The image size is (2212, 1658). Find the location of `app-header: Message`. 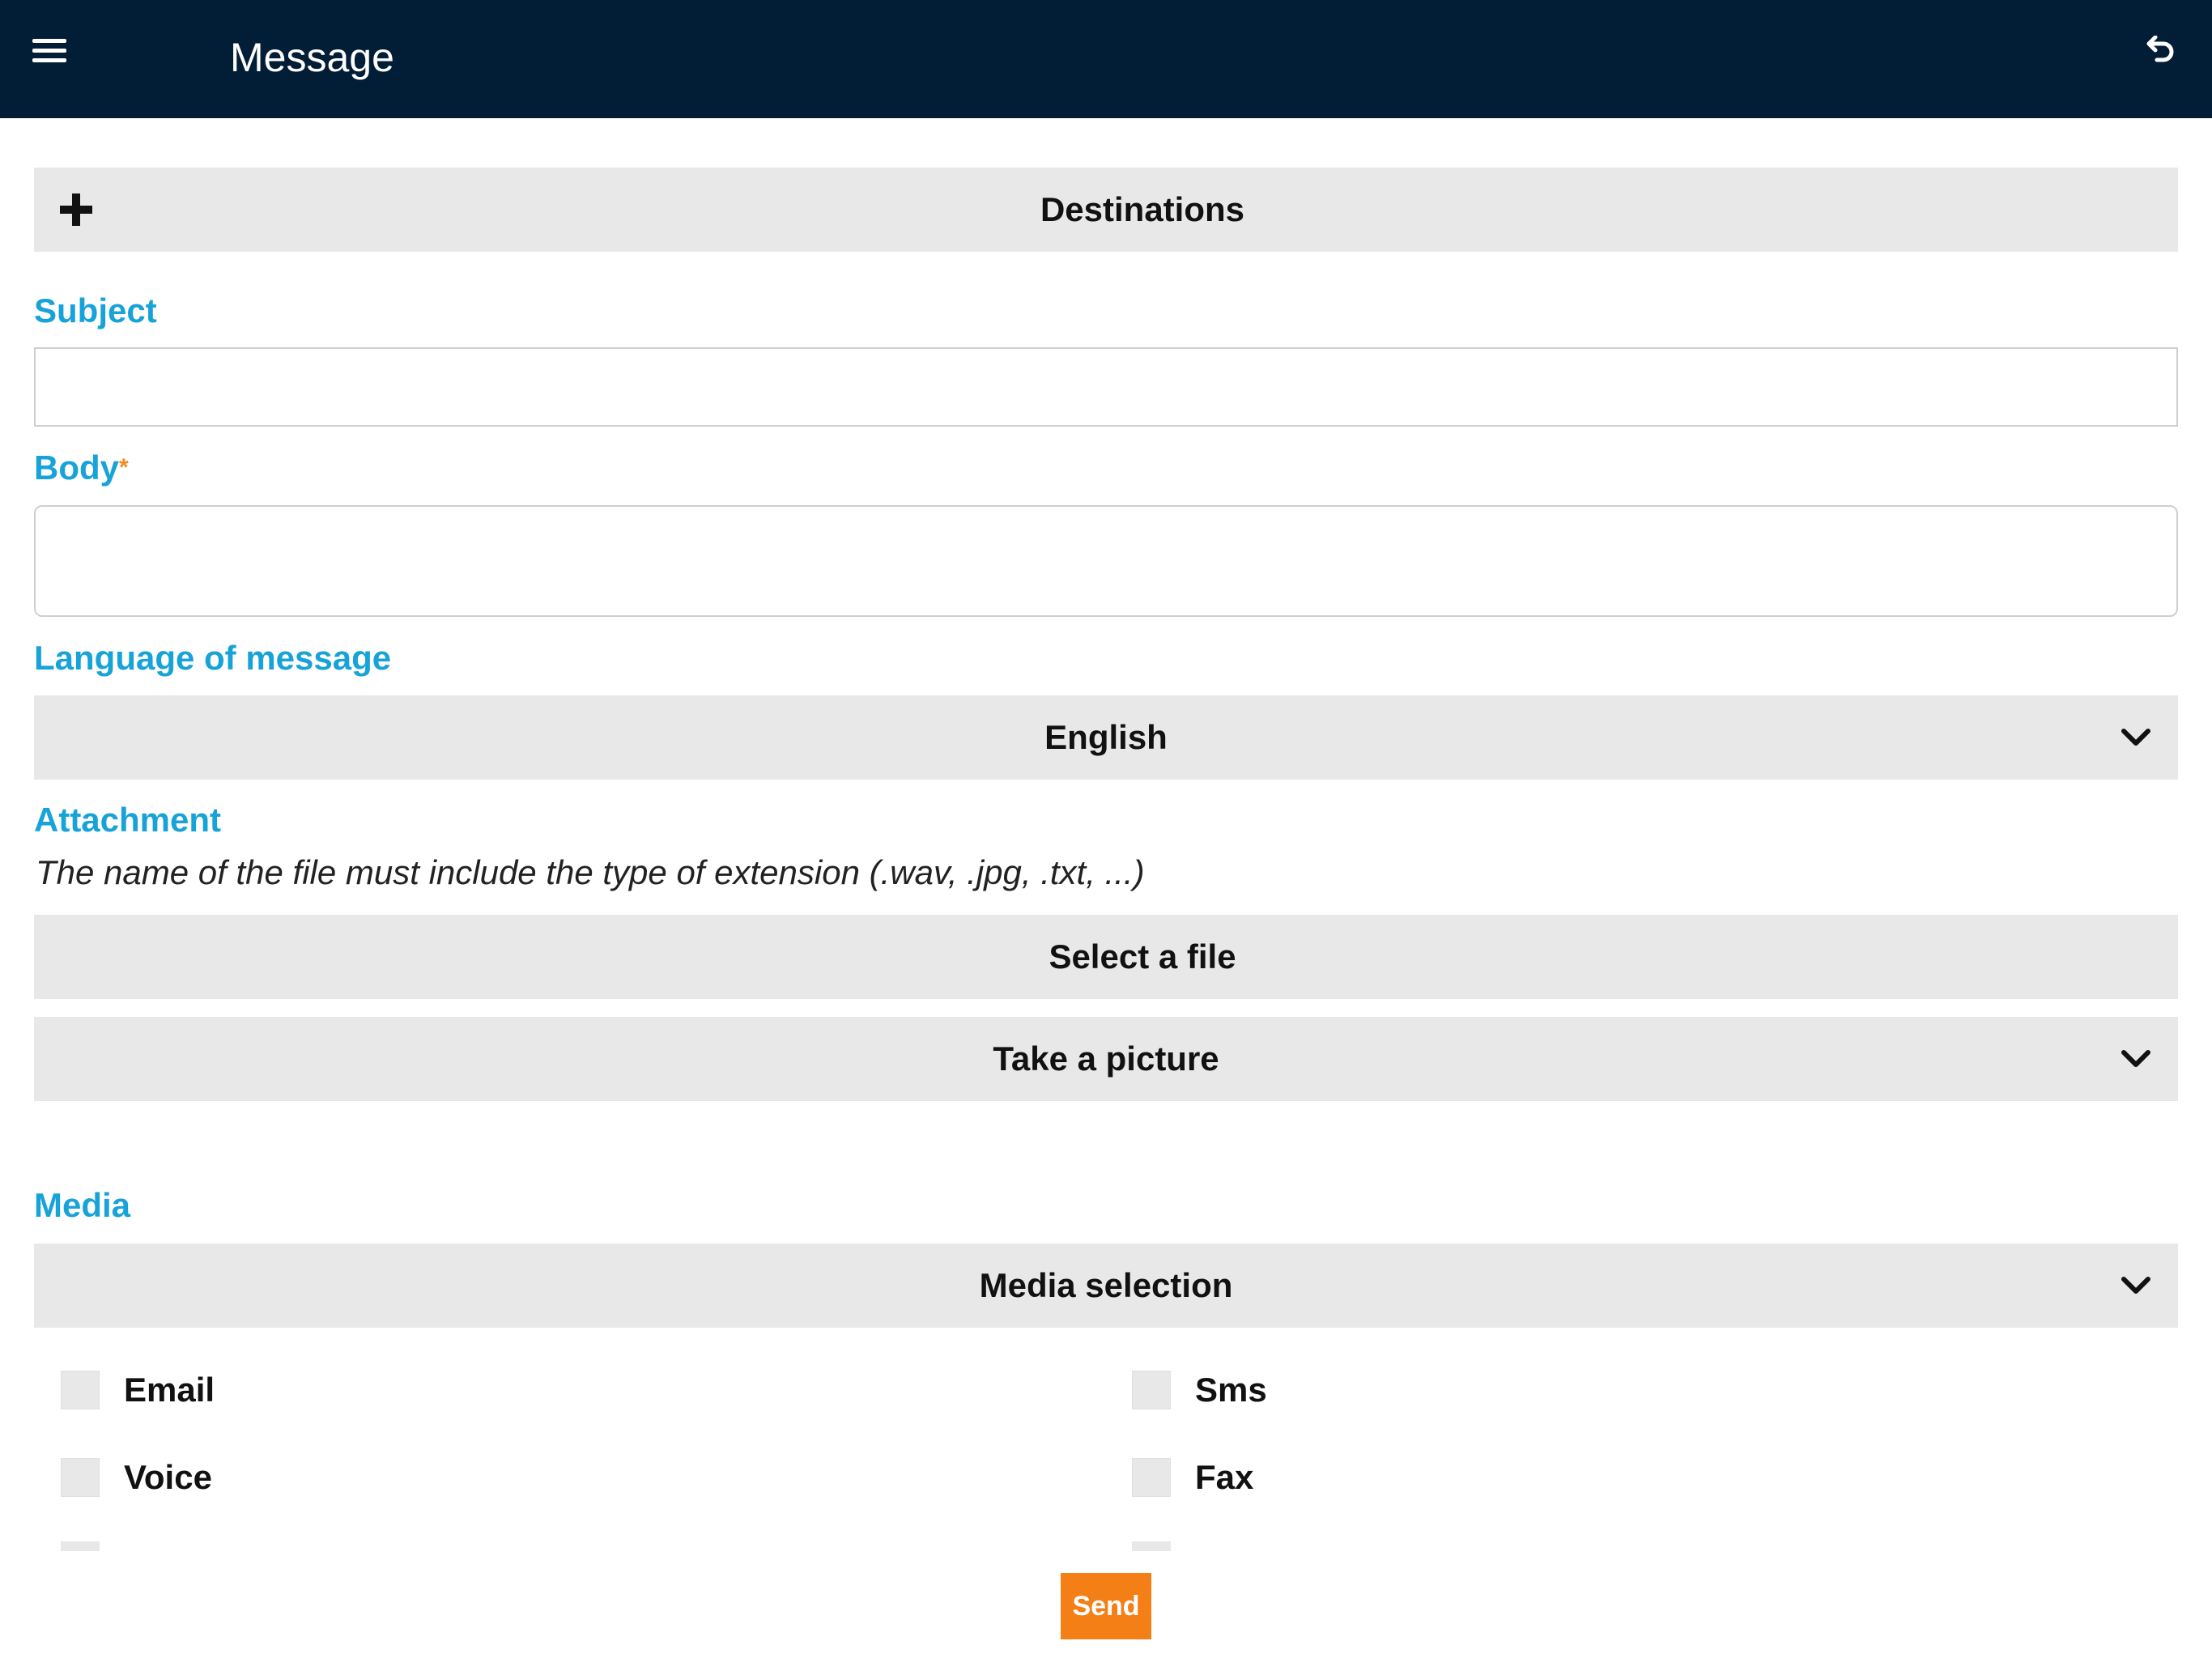

app-header: Message is located at coordinates (1106, 59).